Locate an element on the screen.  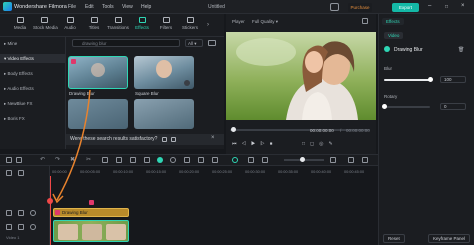
color-icon is located at coordinates (147, 160).